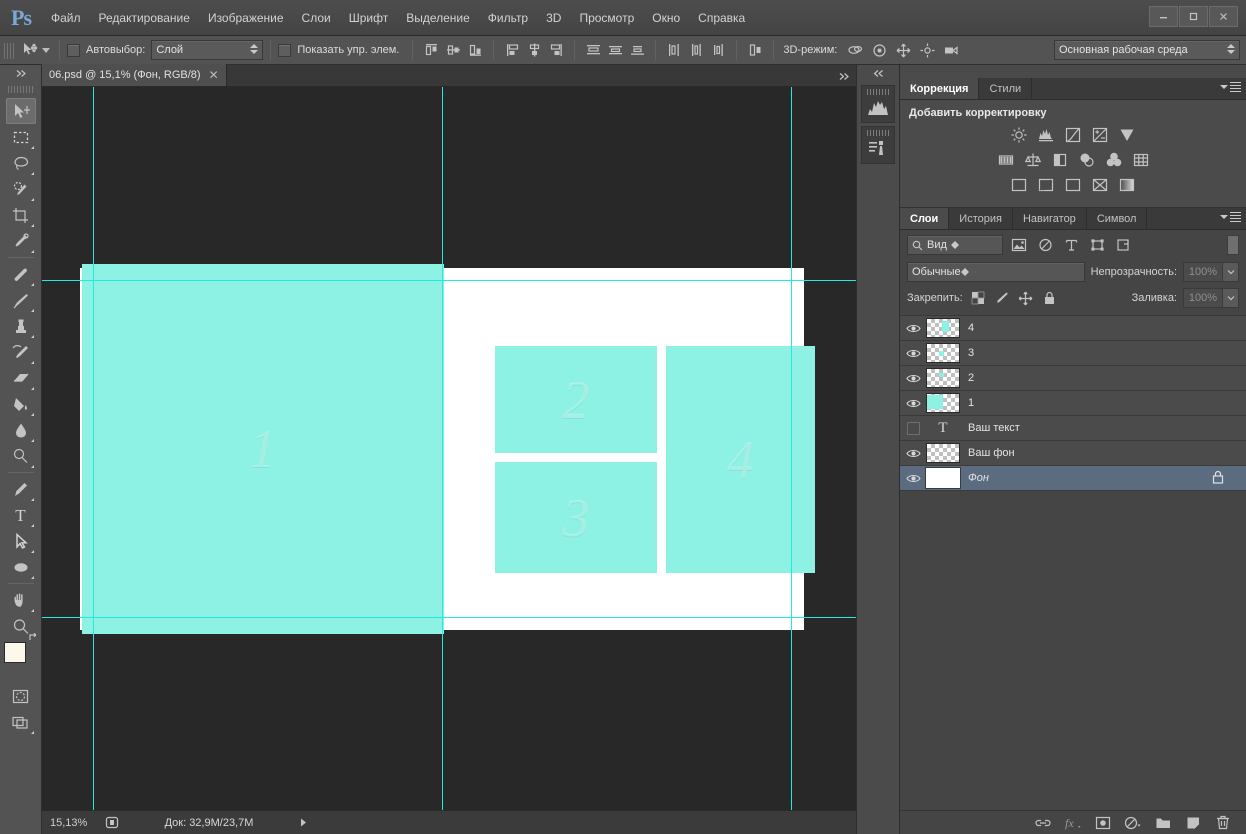 The height and width of the screenshot is (834, 1246). I want to click on fill-input: 100%, so click(1203, 298).